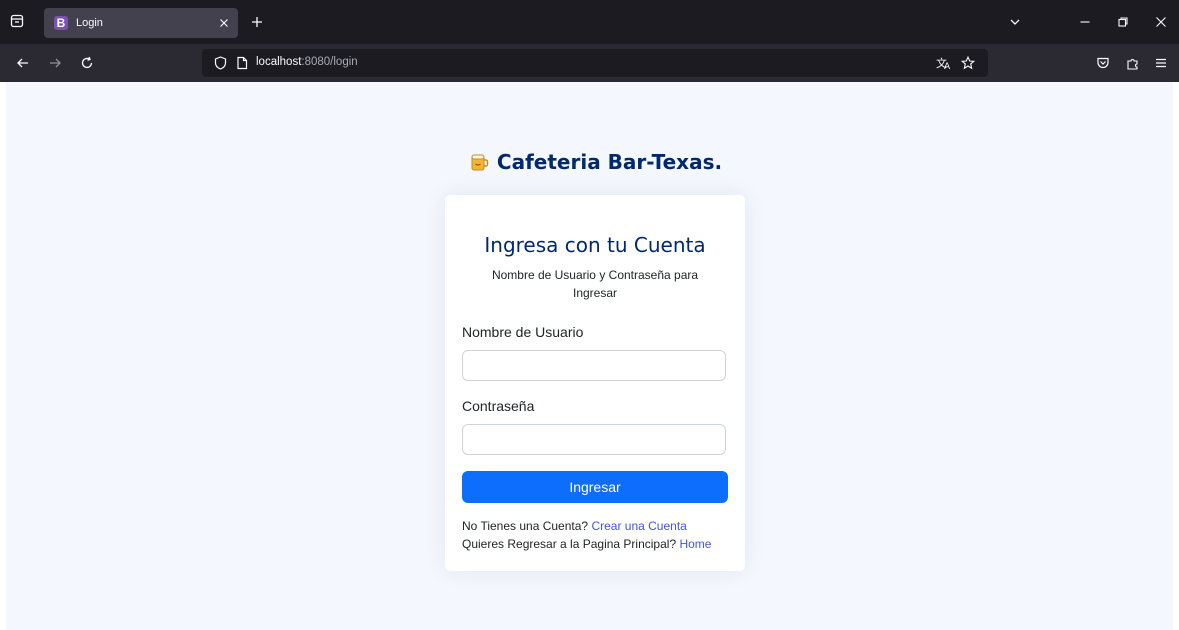 This screenshot has height=630, width=1179. I want to click on window-close-icon, so click(1161, 22).